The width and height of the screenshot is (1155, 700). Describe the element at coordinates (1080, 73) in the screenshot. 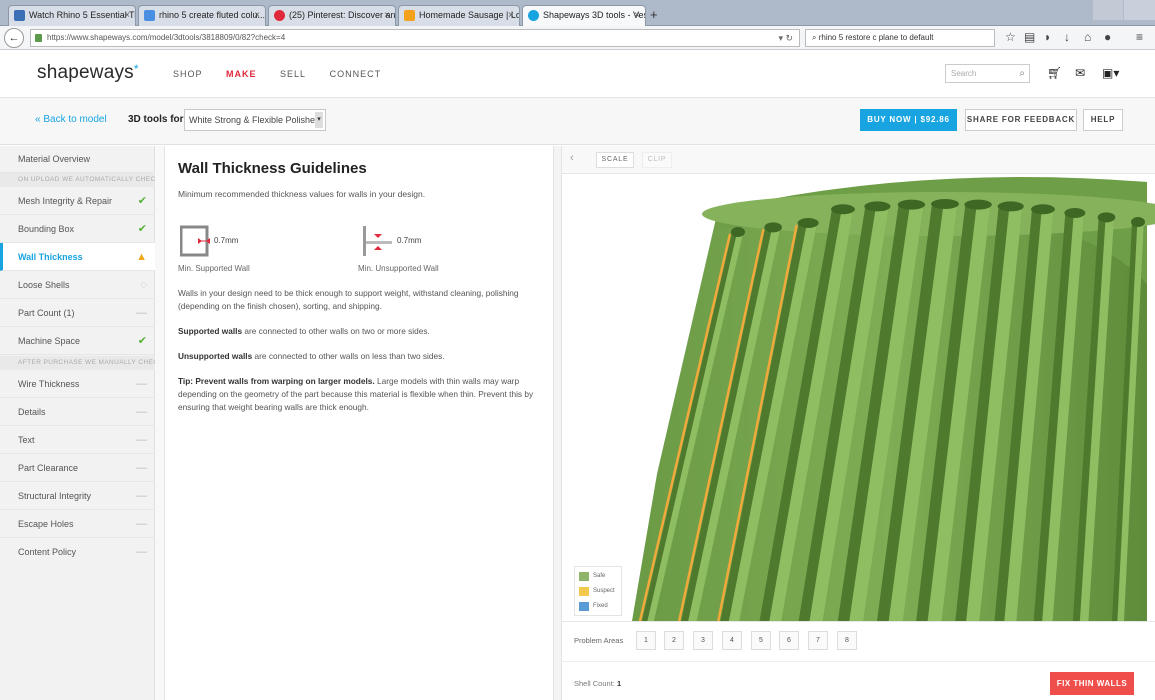

I see `mail-icon: ✉` at that location.